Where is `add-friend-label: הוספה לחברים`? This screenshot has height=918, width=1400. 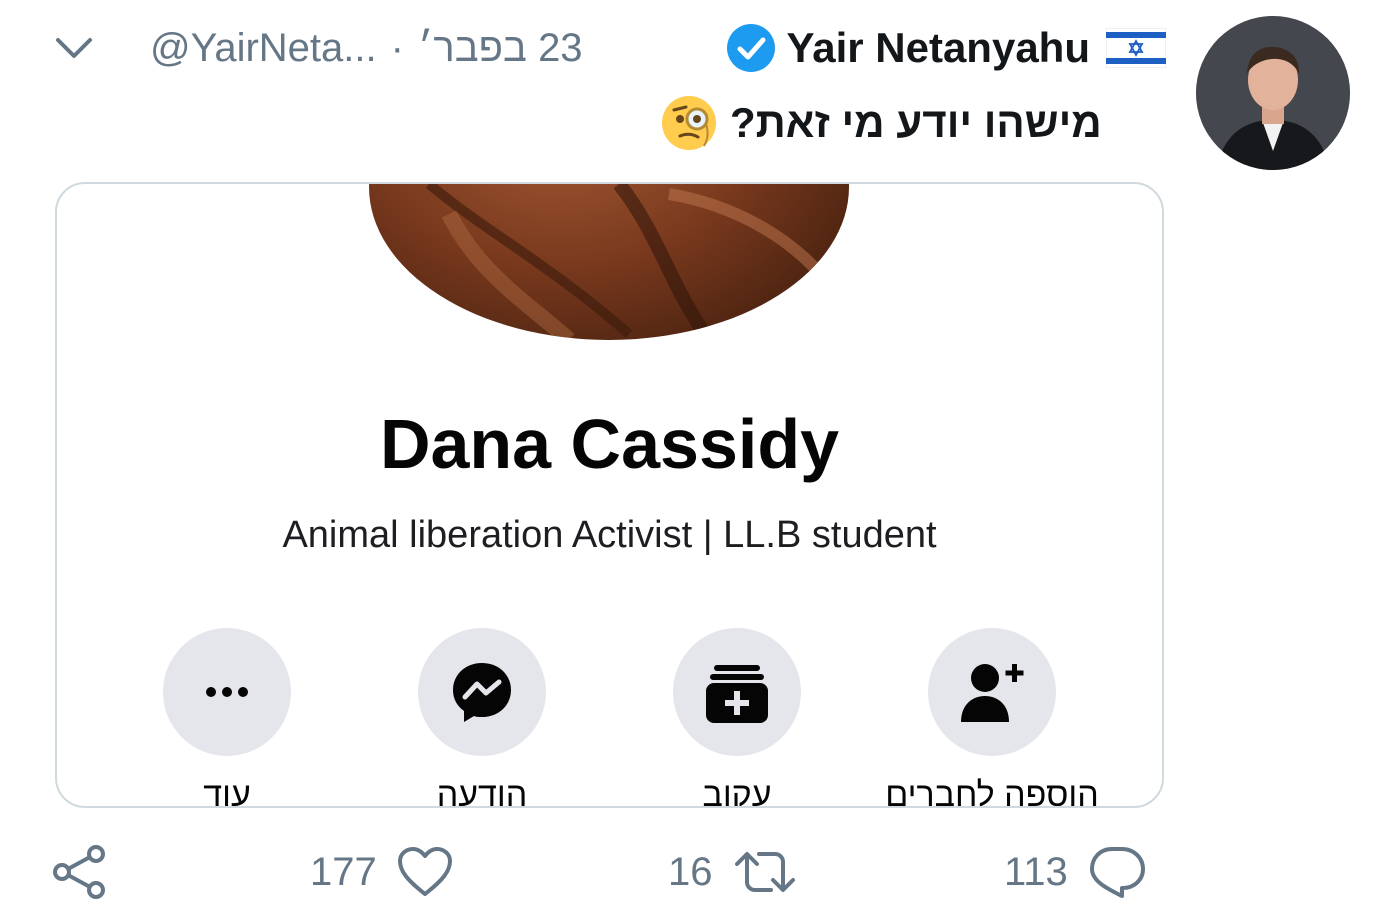
add-friend-label: הוספה לחברים is located at coordinates (992, 792).